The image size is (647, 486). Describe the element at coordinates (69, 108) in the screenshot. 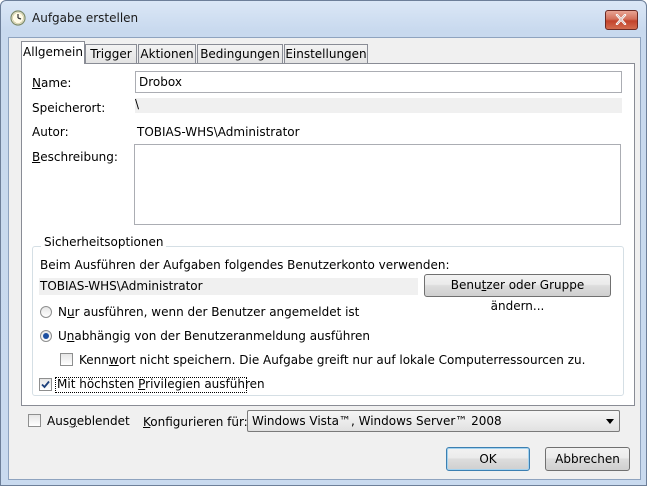

I see `location-label: Speicherort:` at that location.